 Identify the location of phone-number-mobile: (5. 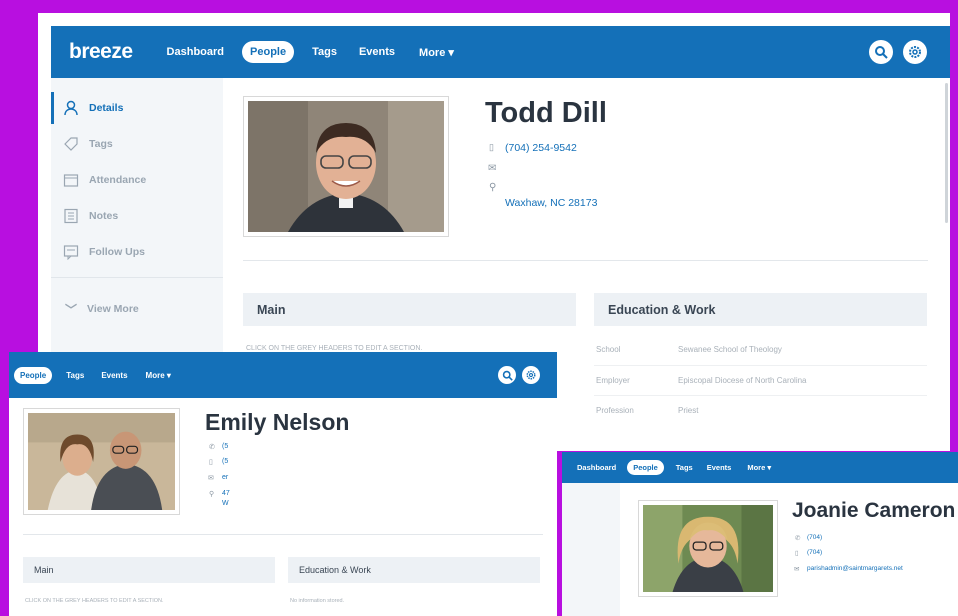
(225, 461).